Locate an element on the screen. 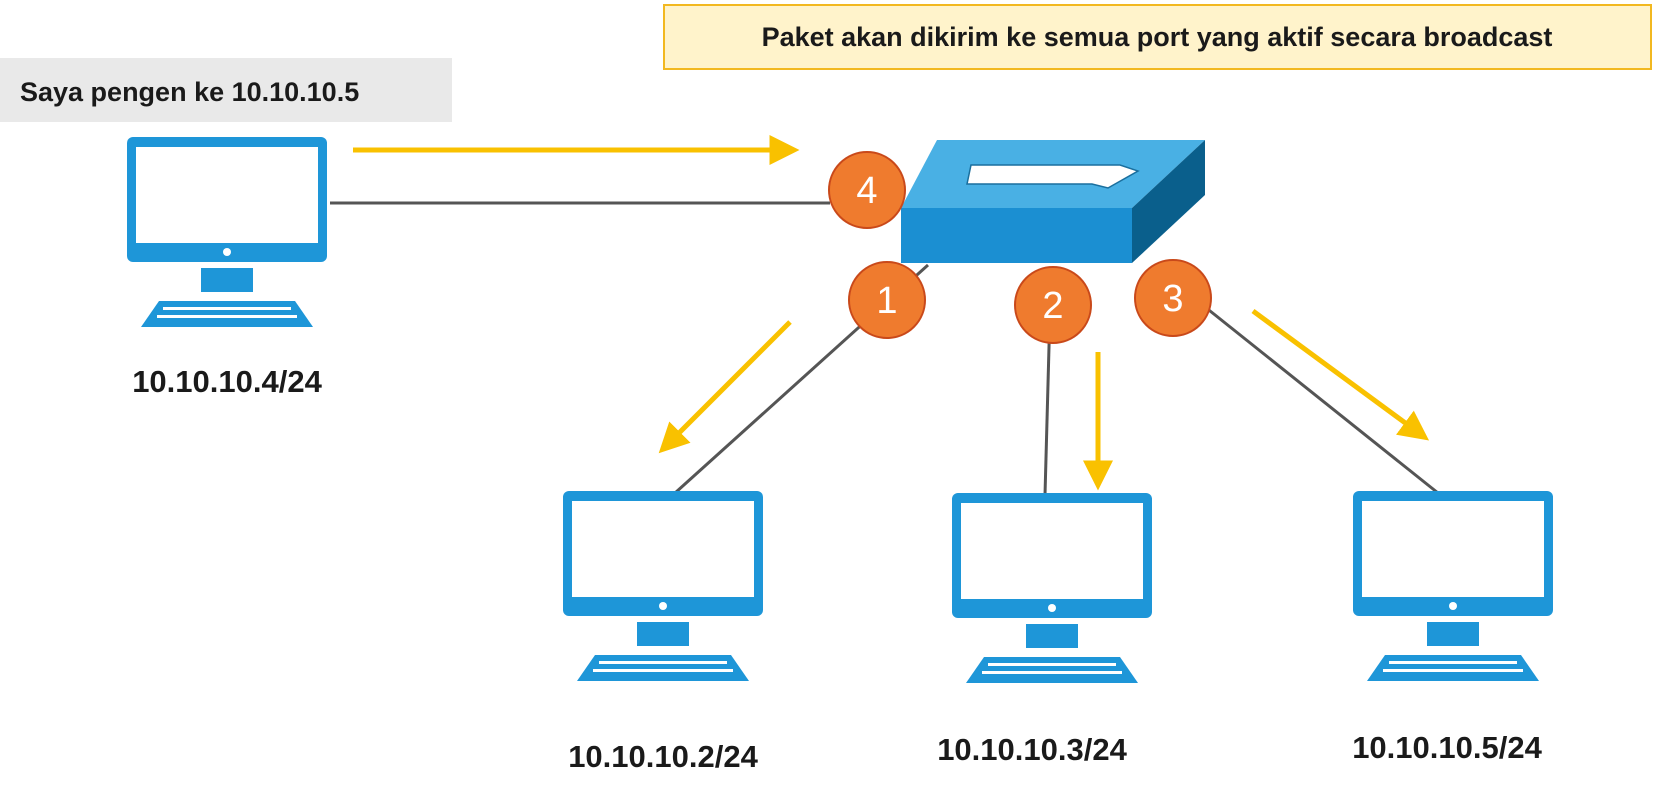 The image size is (1658, 785). port-badge-1: 1 is located at coordinates (887, 300).